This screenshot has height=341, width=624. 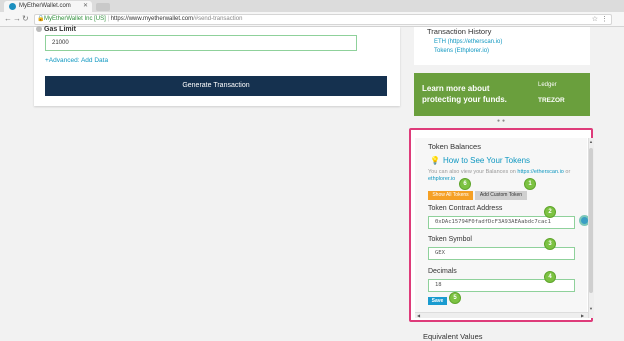 I want to click on url-path: /#send-transaction, so click(x=218, y=19).